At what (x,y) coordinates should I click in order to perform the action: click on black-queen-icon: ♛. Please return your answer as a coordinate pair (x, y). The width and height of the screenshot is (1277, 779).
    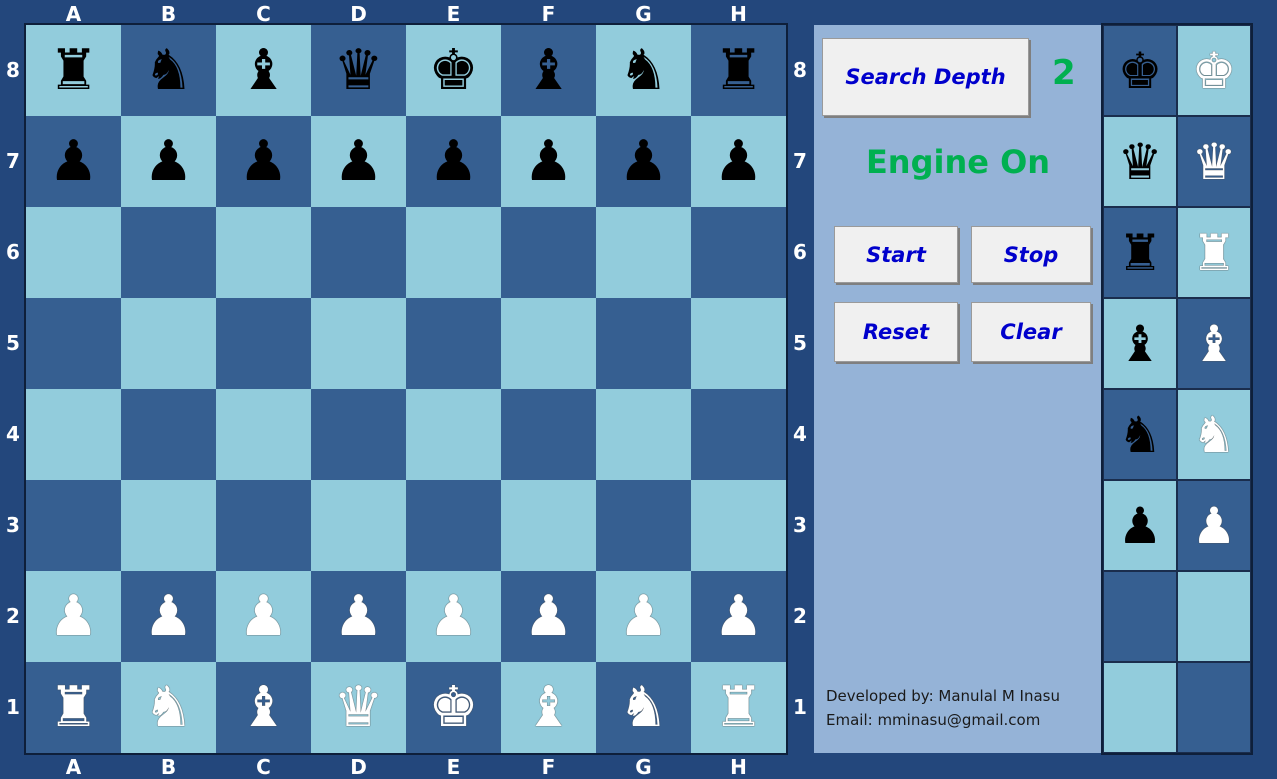
    Looking at the image, I should click on (358, 70).